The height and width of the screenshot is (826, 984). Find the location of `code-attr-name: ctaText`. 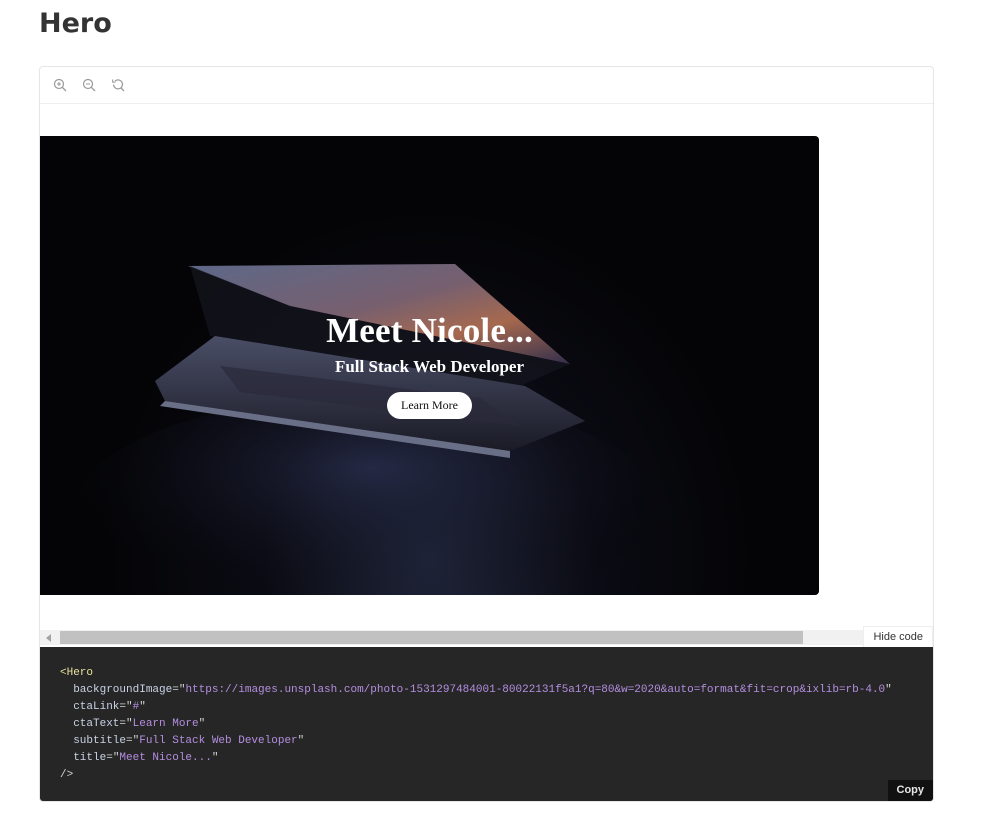

code-attr-name: ctaText is located at coordinates (96, 724).